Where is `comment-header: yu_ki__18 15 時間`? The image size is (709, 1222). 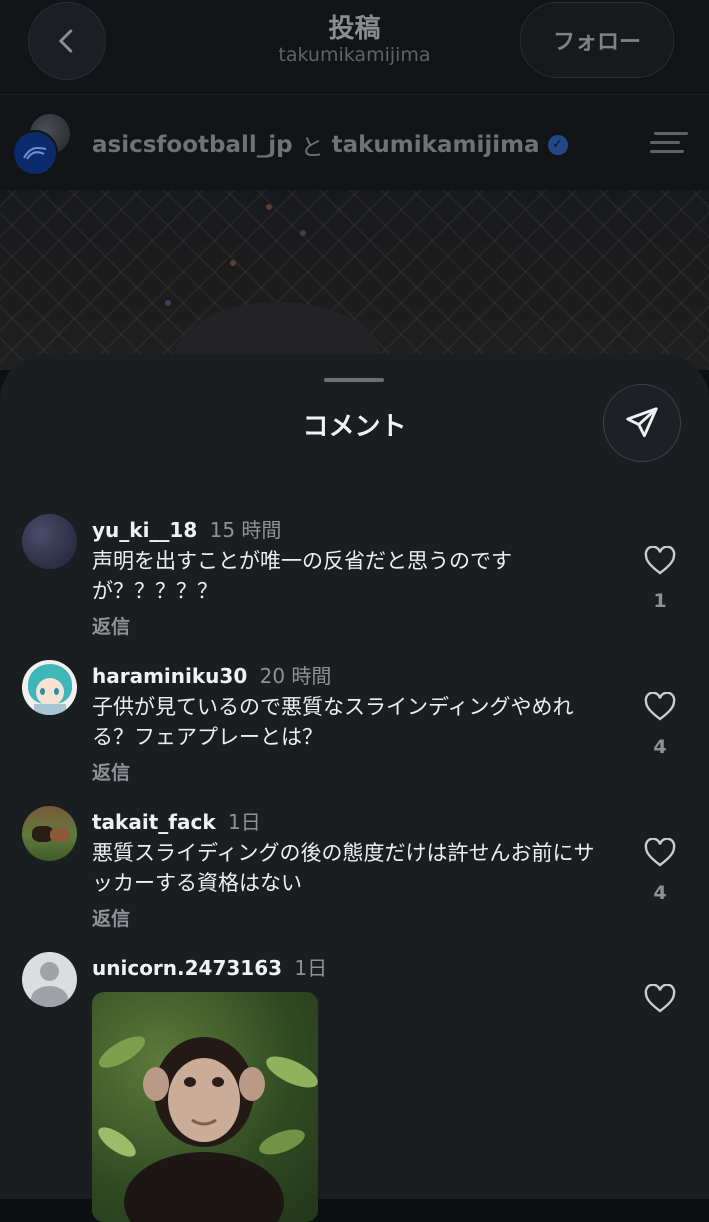
comment-header: yu_ki__18 15 時間 is located at coordinates (186, 528).